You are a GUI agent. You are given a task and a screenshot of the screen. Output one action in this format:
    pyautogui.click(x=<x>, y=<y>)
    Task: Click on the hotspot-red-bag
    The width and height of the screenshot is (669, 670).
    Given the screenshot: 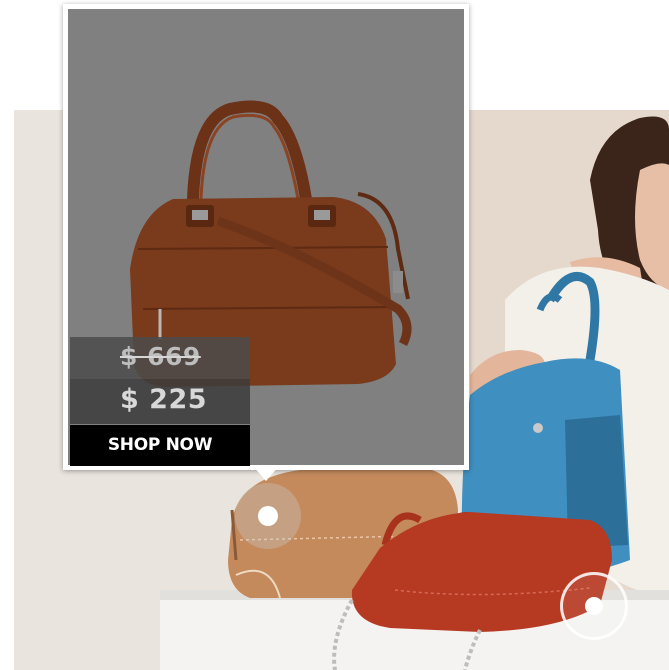 What is the action you would take?
    pyautogui.click(x=594, y=606)
    